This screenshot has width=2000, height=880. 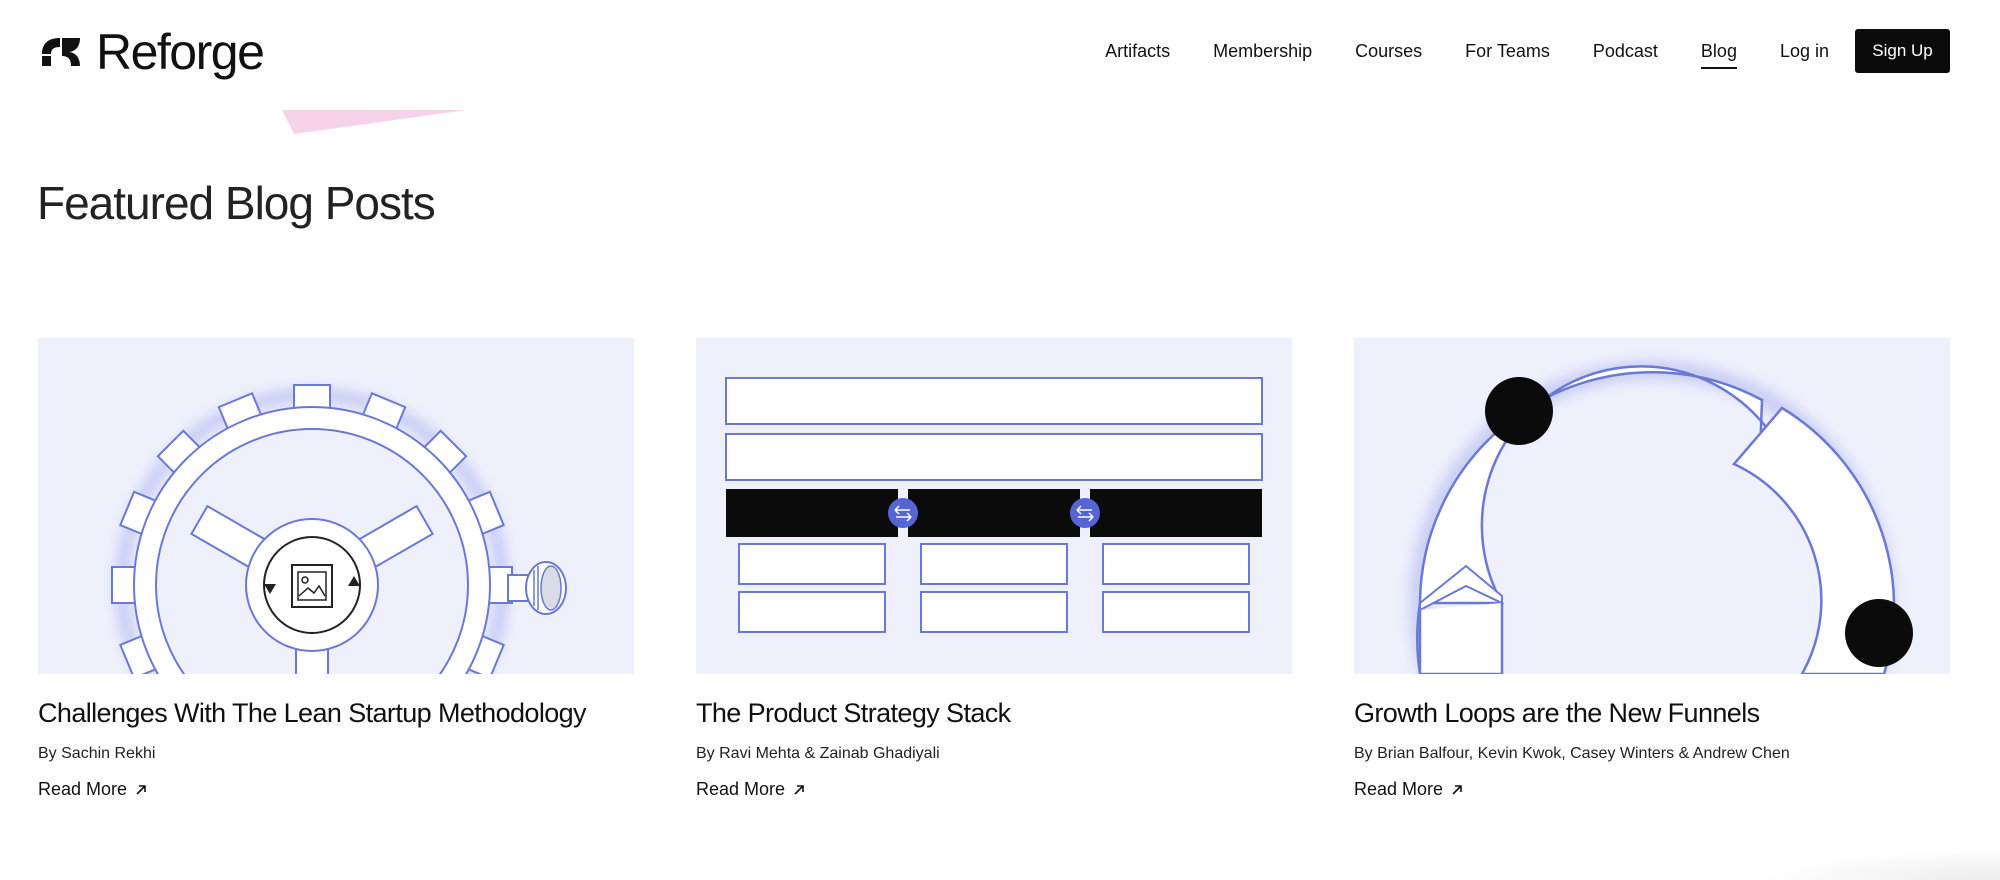 What do you see at coordinates (1137, 51) in the screenshot?
I see `nav-artifacts: Artifacts` at bounding box center [1137, 51].